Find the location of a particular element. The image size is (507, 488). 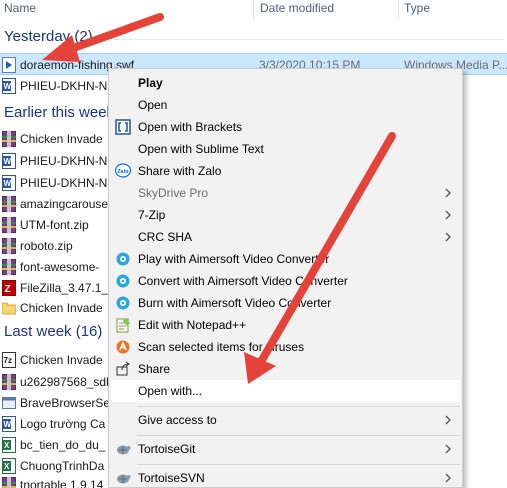

menu-item-label: Scan selected items for viruses is located at coordinates (221, 347).